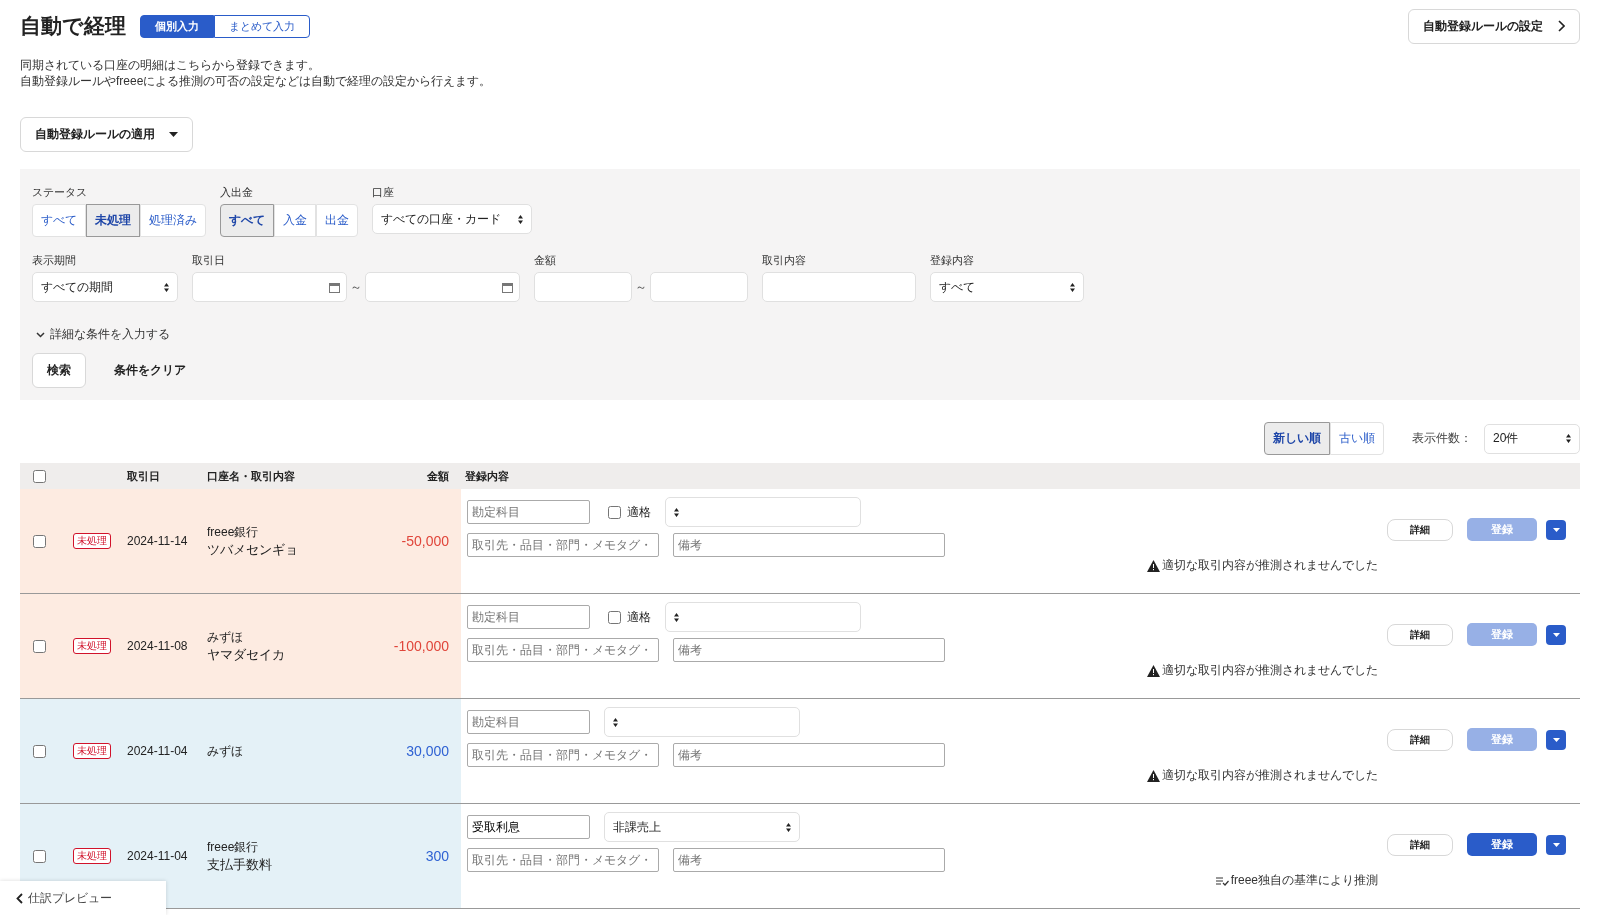  I want to click on page-size-select: 20件, so click(1532, 438).